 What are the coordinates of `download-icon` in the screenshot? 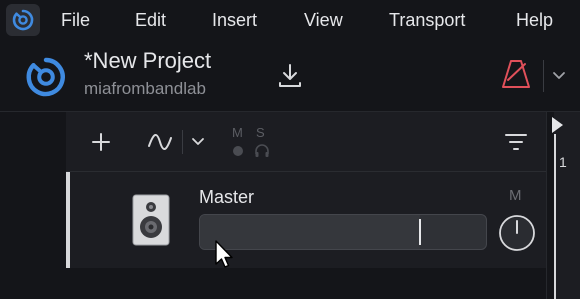 It's located at (290, 76).